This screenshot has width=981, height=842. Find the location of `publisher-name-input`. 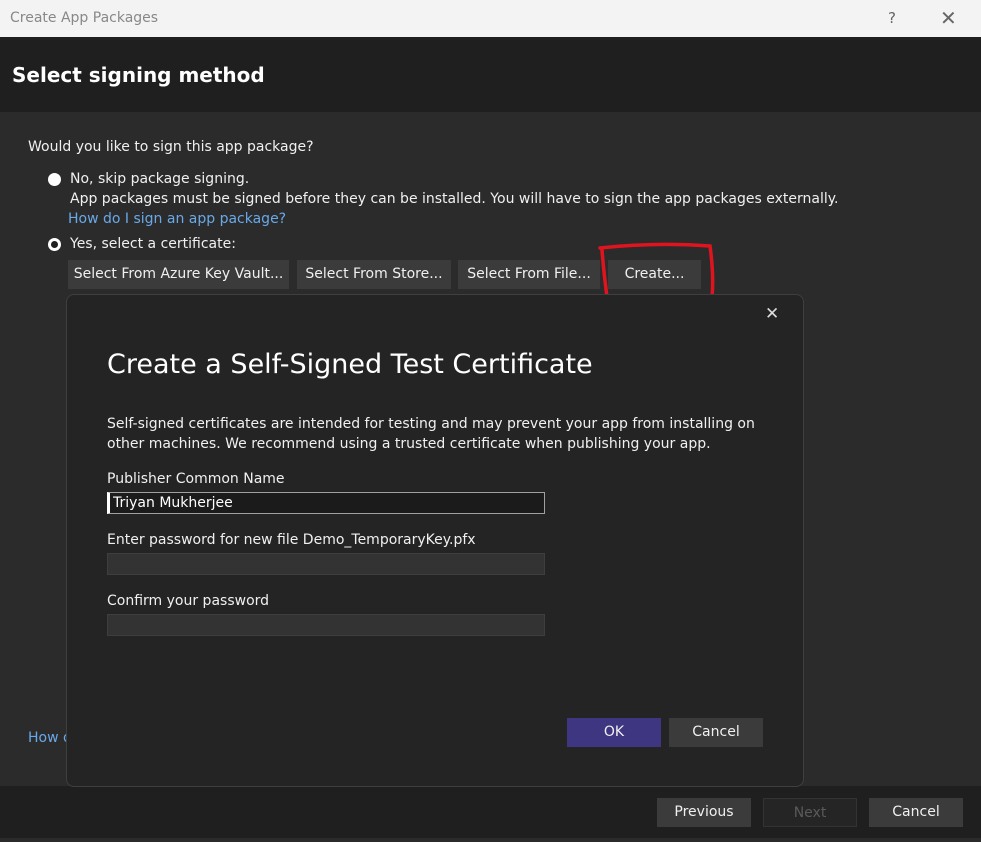

publisher-name-input is located at coordinates (326, 503).